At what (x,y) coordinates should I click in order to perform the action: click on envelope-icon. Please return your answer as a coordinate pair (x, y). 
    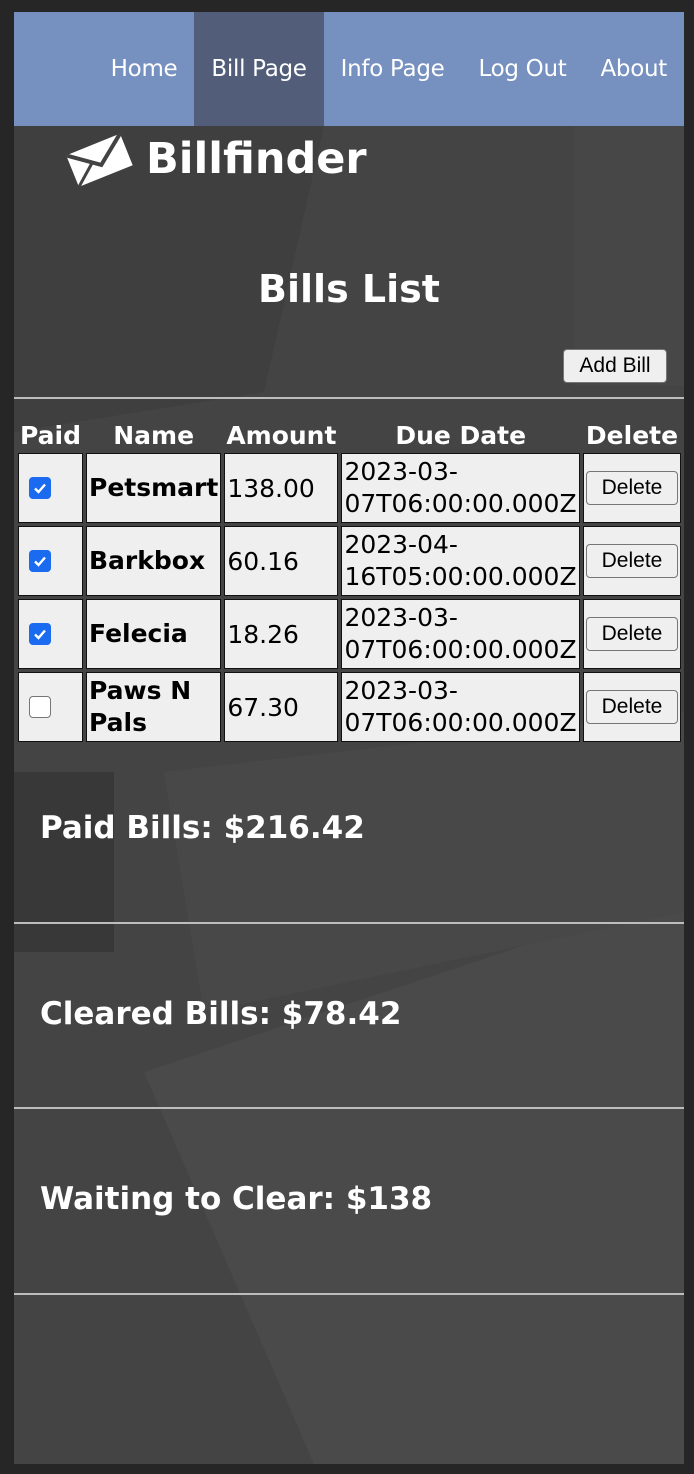
    Looking at the image, I should click on (99, 160).